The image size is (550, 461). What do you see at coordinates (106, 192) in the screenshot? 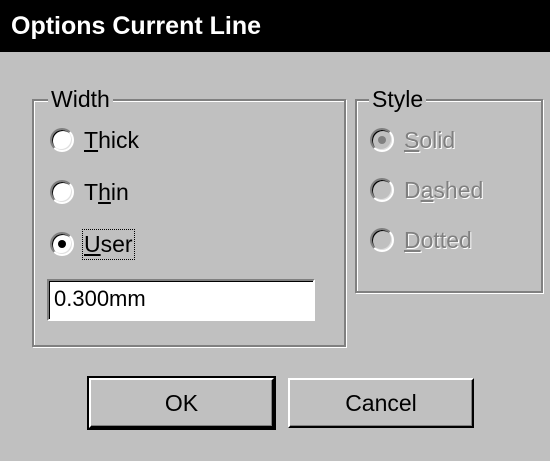
I see `radio-thin-label: Thin` at bounding box center [106, 192].